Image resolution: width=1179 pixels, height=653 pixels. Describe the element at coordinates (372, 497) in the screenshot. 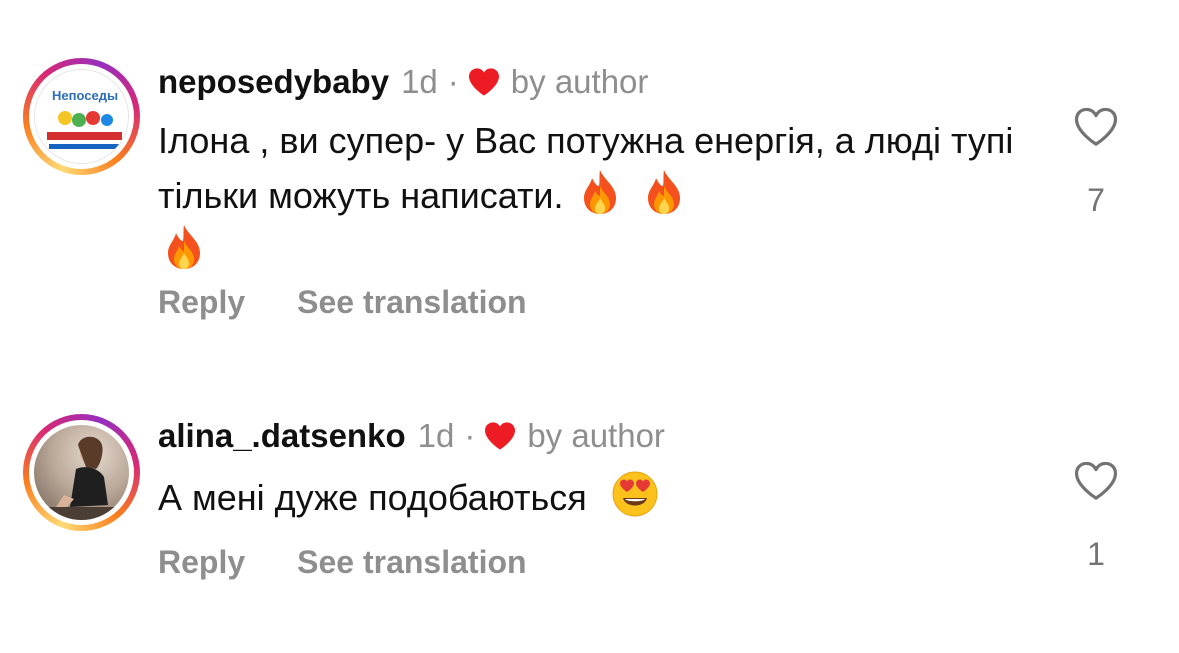

I see `comment-body: А мені дуже подобаються` at that location.